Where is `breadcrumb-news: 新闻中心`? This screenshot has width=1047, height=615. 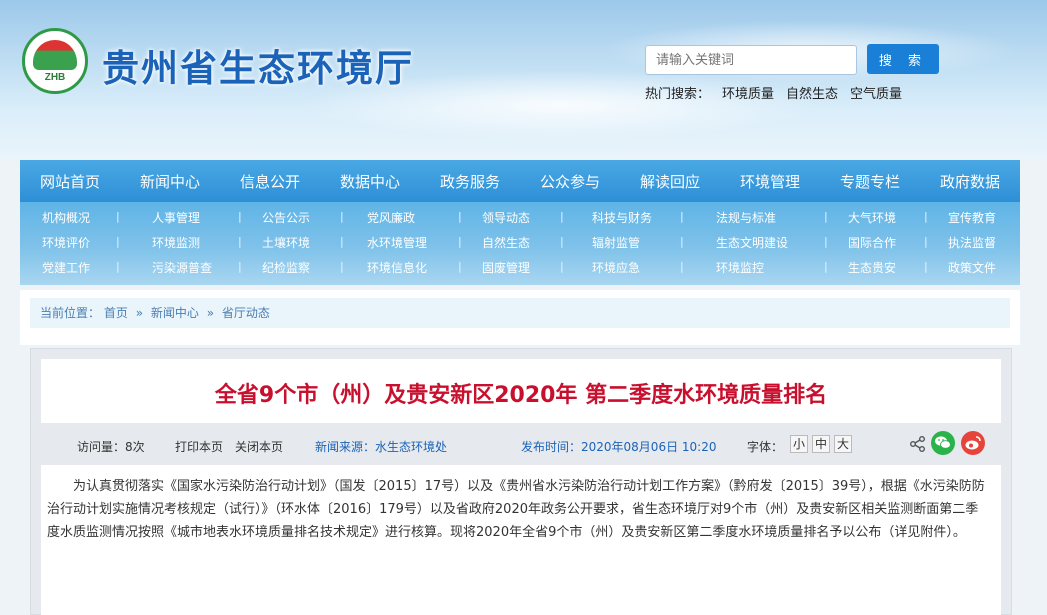
breadcrumb-news: 新闻中心 is located at coordinates (175, 313).